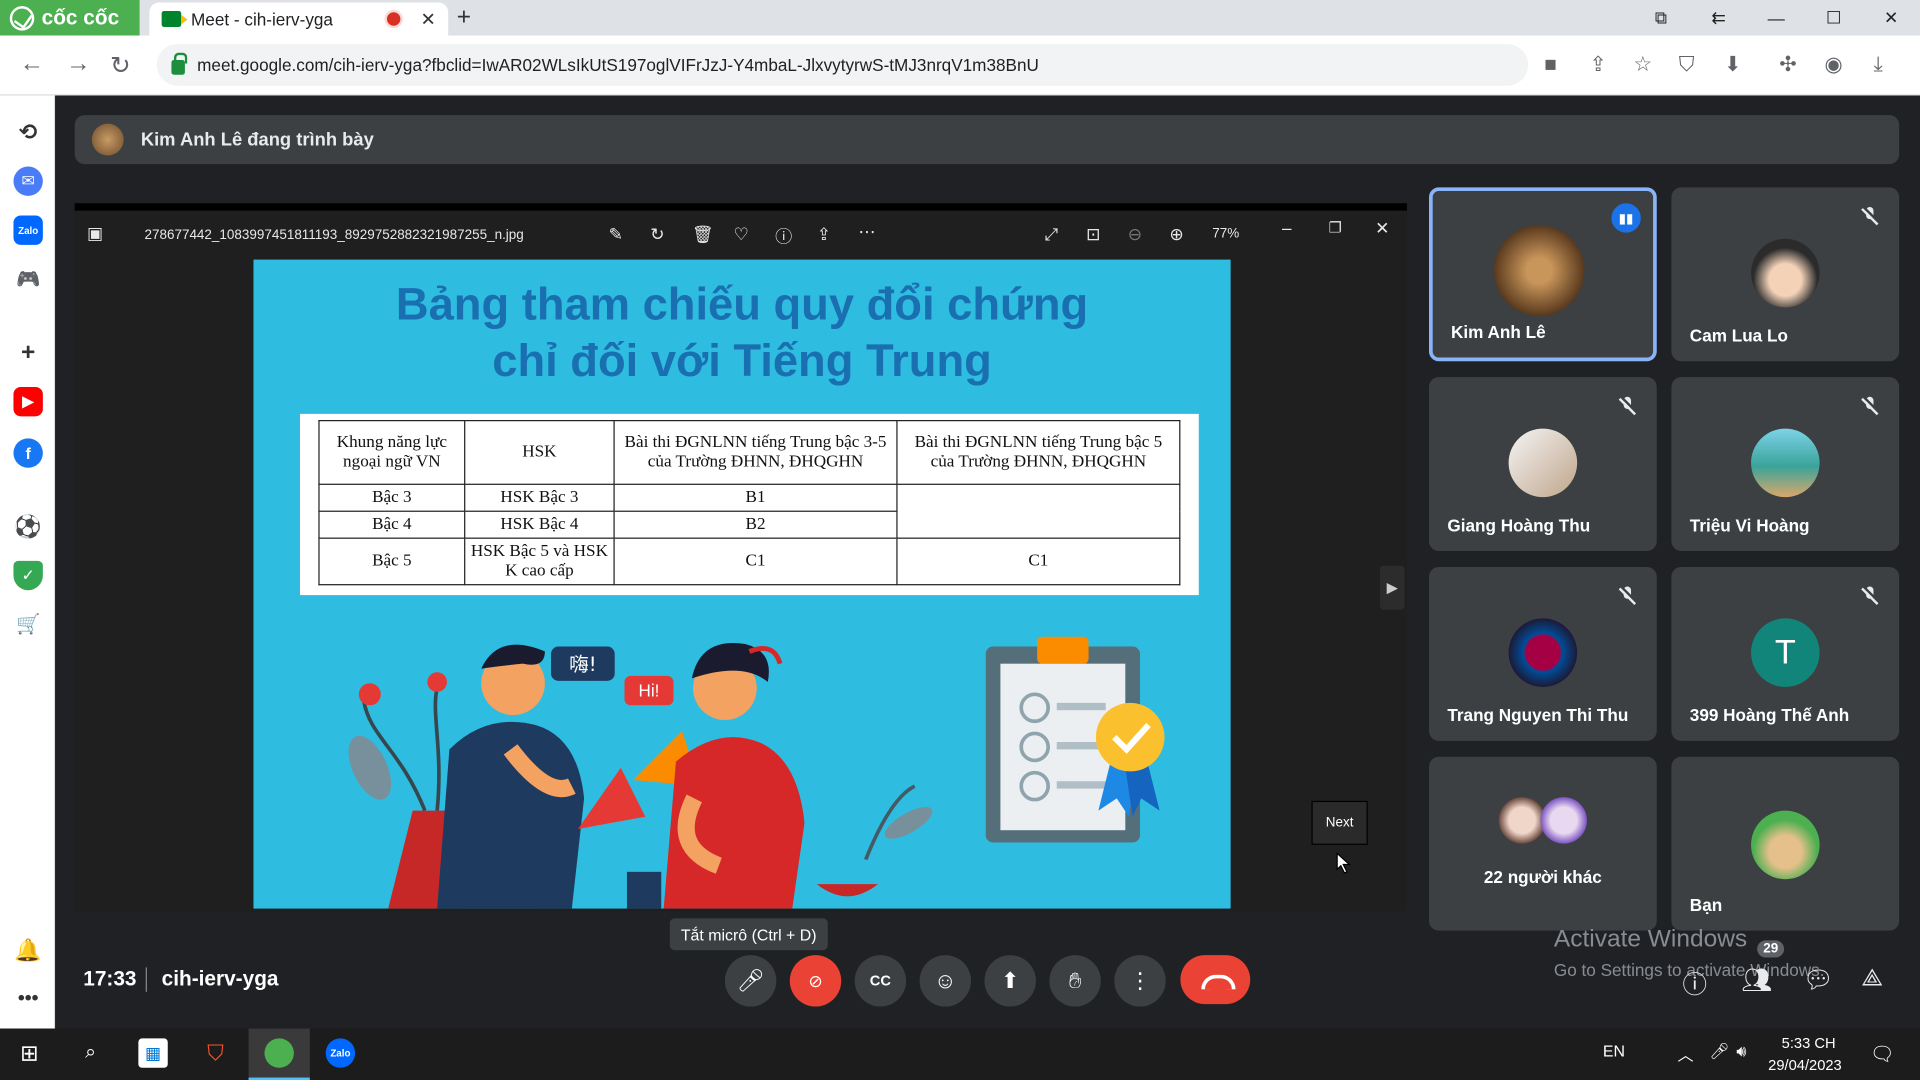 The width and height of the screenshot is (1920, 1080). I want to click on others-tile: 22 người khác, so click(1542, 843).